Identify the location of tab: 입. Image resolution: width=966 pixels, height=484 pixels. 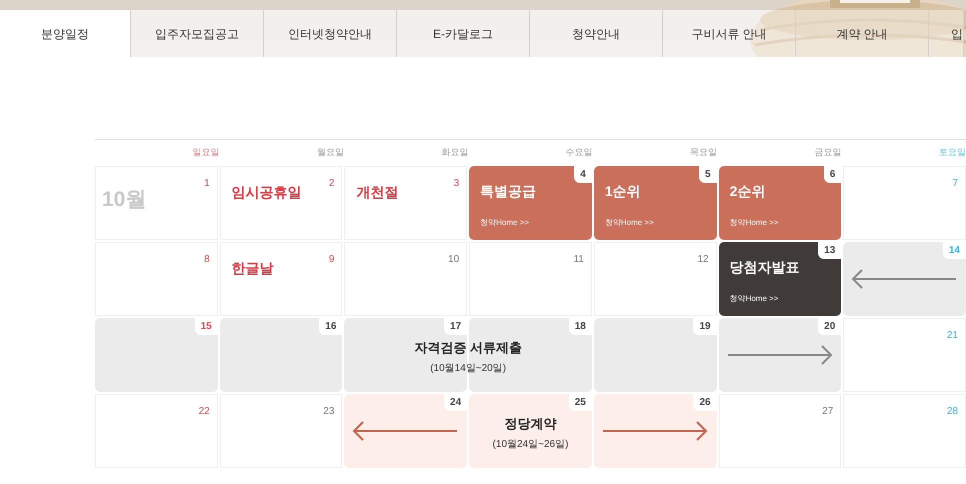
(946, 33).